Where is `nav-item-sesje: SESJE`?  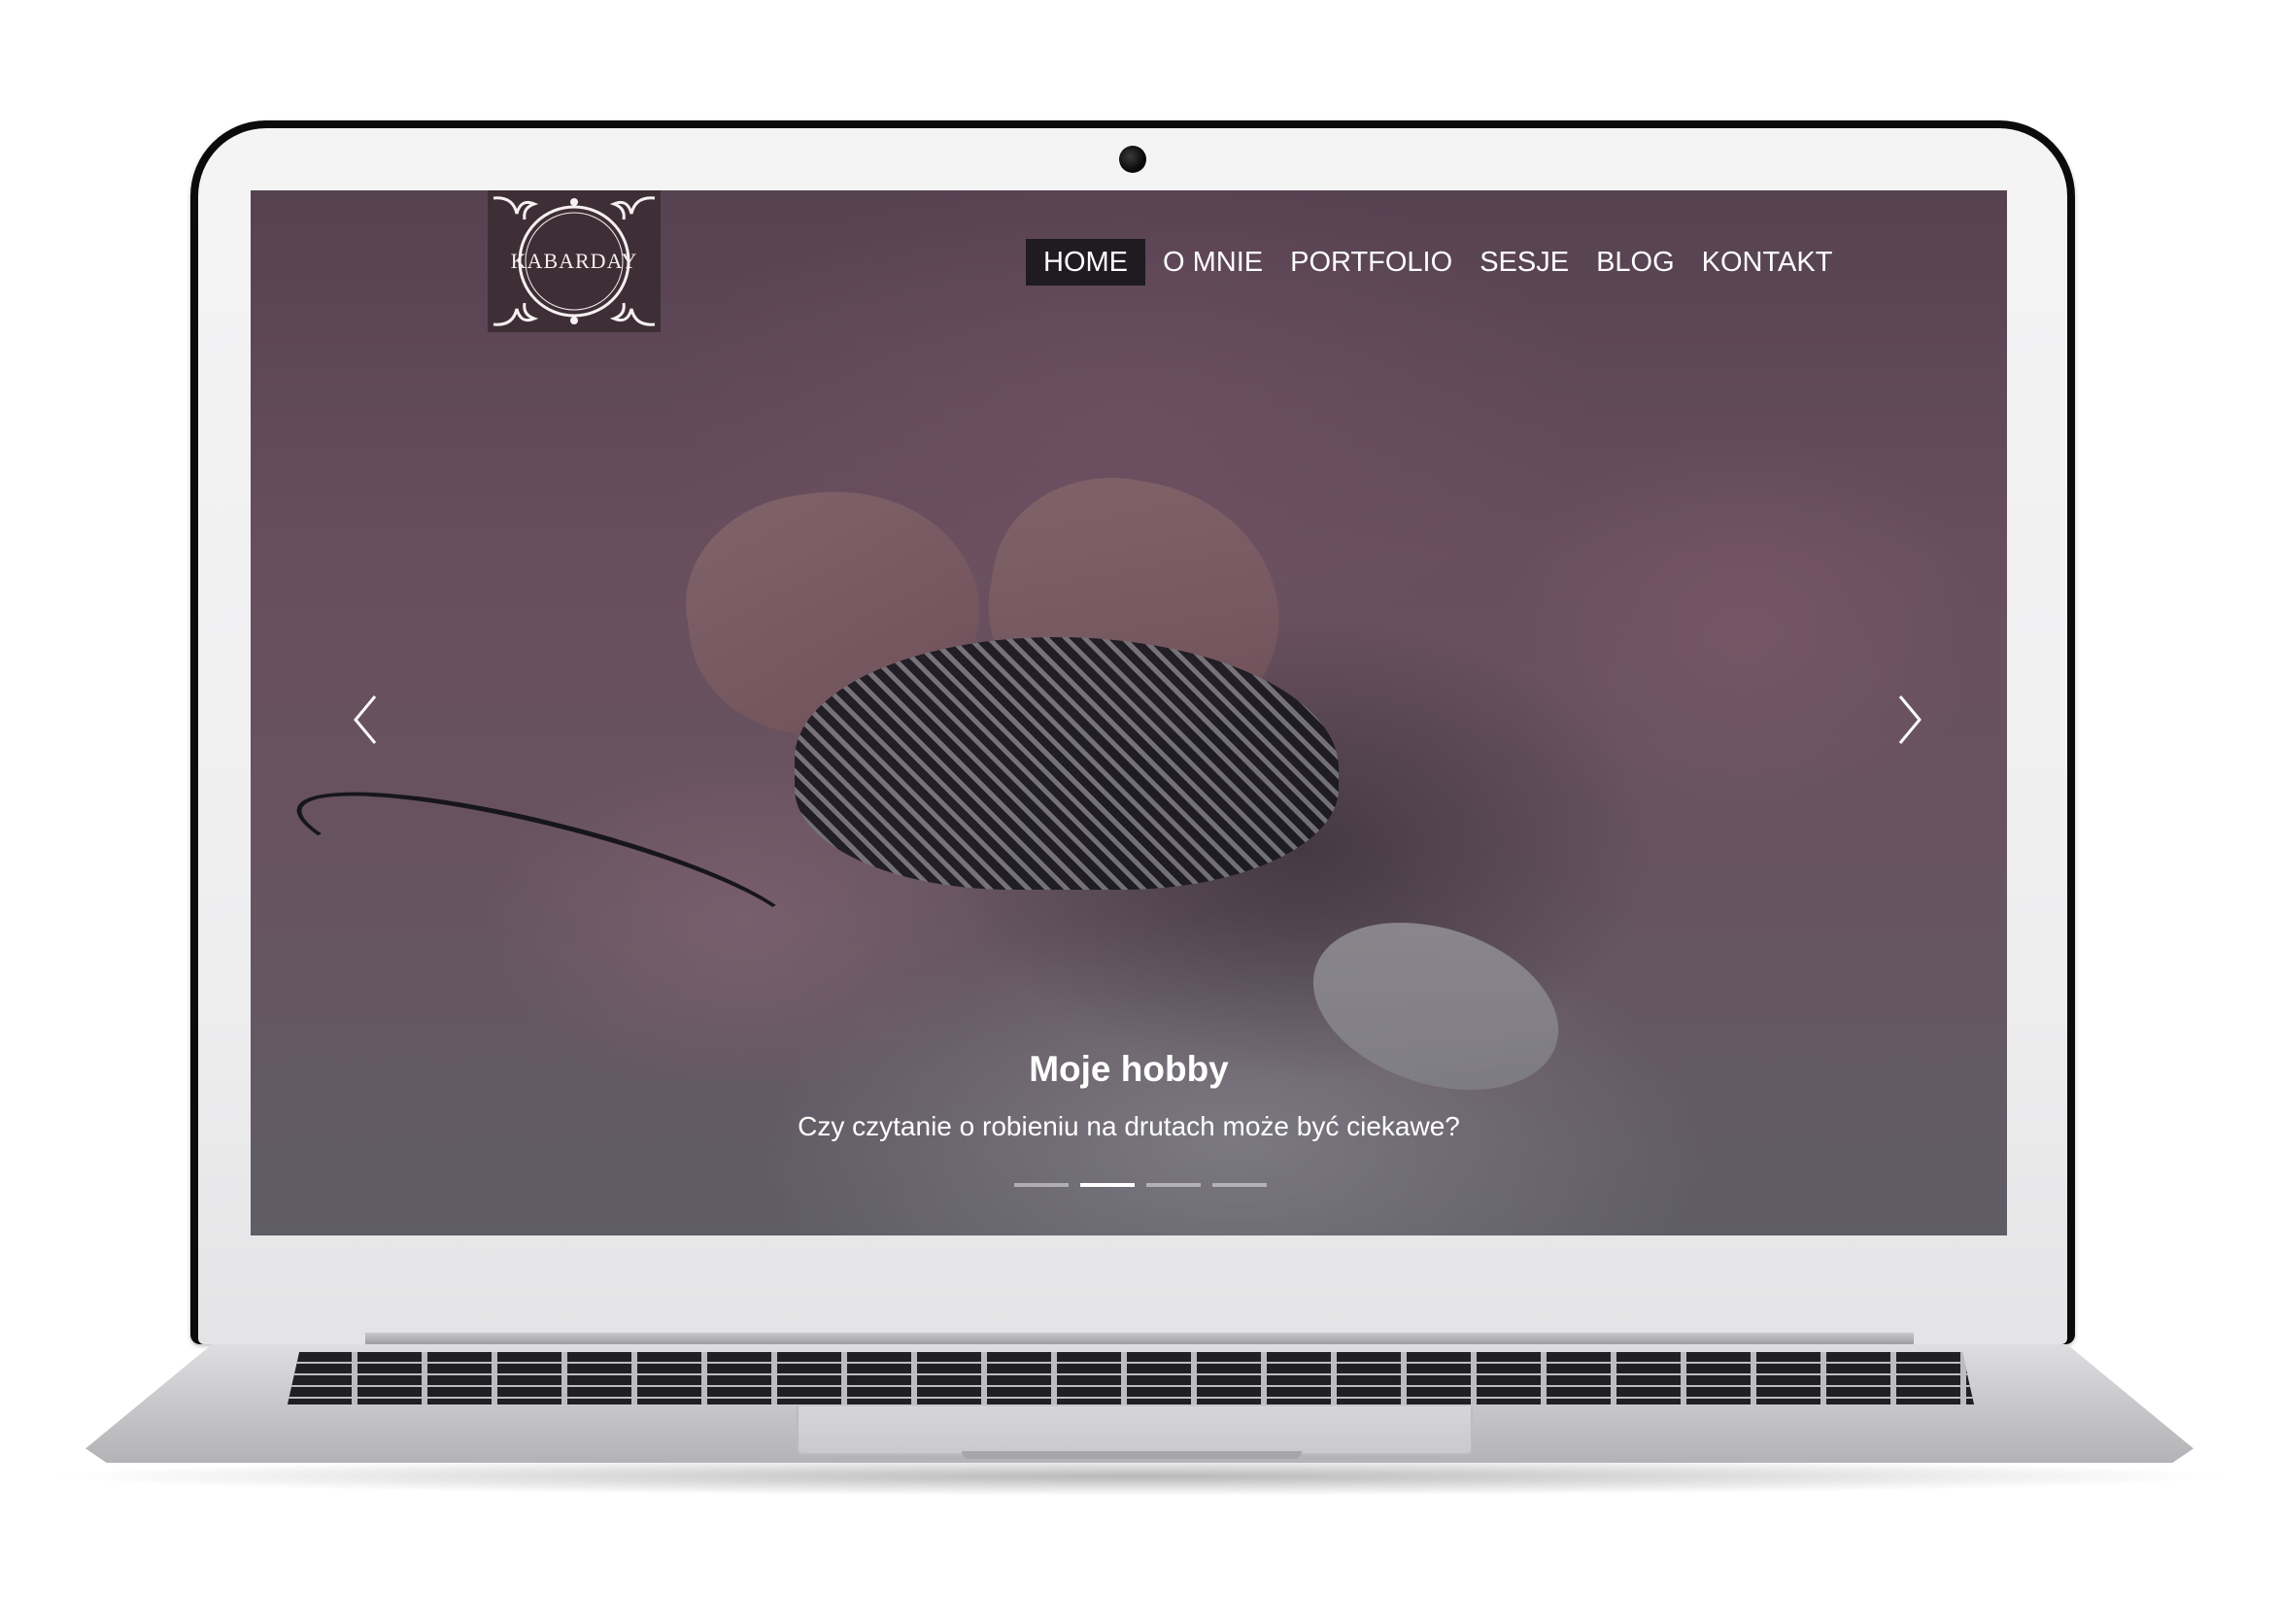 nav-item-sesje: SESJE is located at coordinates (1525, 262).